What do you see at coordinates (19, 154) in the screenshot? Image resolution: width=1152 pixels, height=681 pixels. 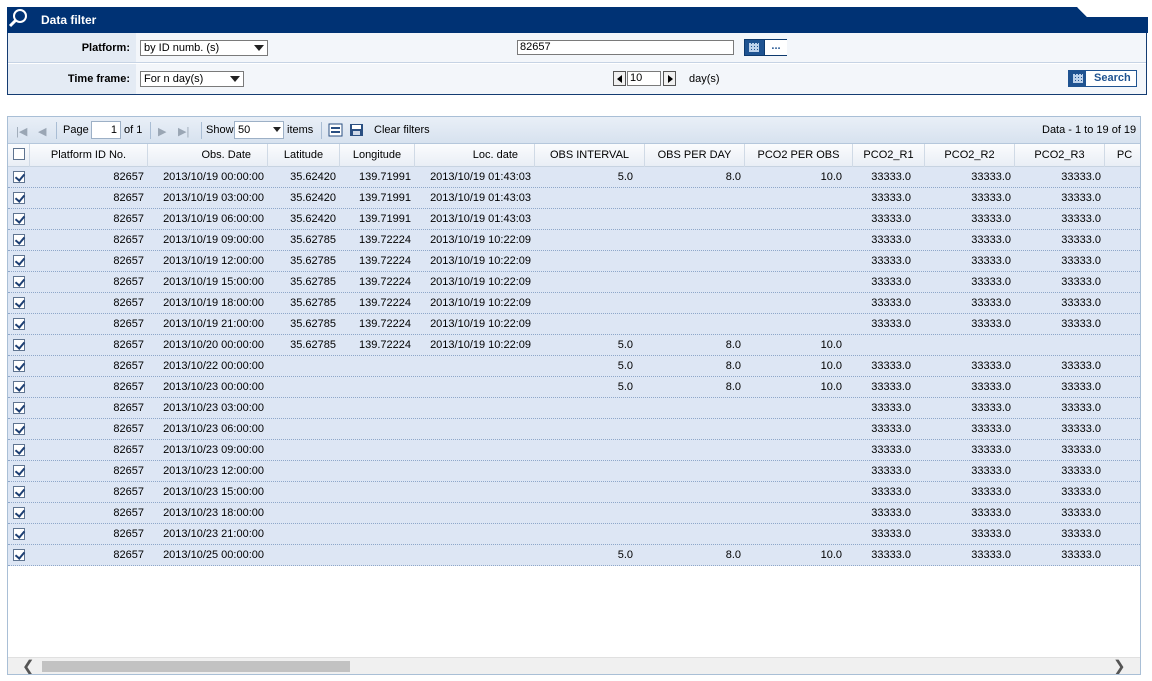 I see `select-all-checkbox` at bounding box center [19, 154].